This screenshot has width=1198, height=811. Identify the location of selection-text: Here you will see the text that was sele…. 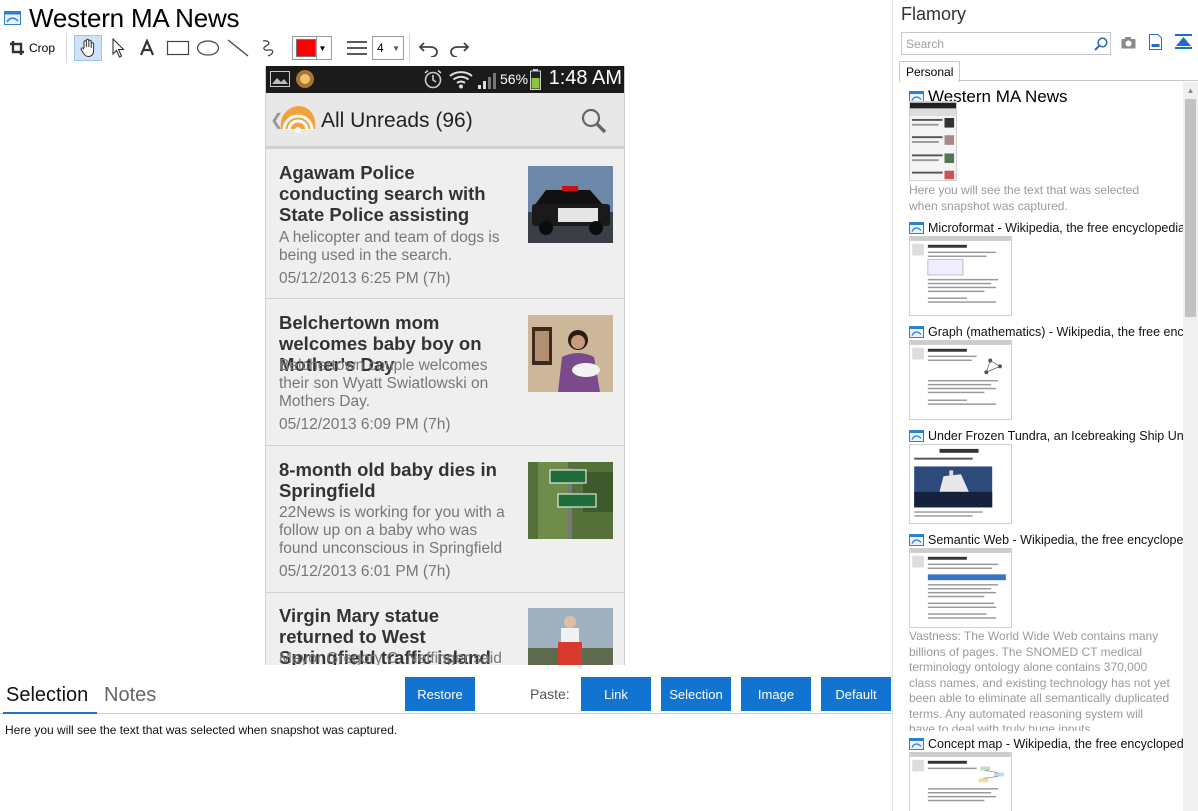
(201, 730).